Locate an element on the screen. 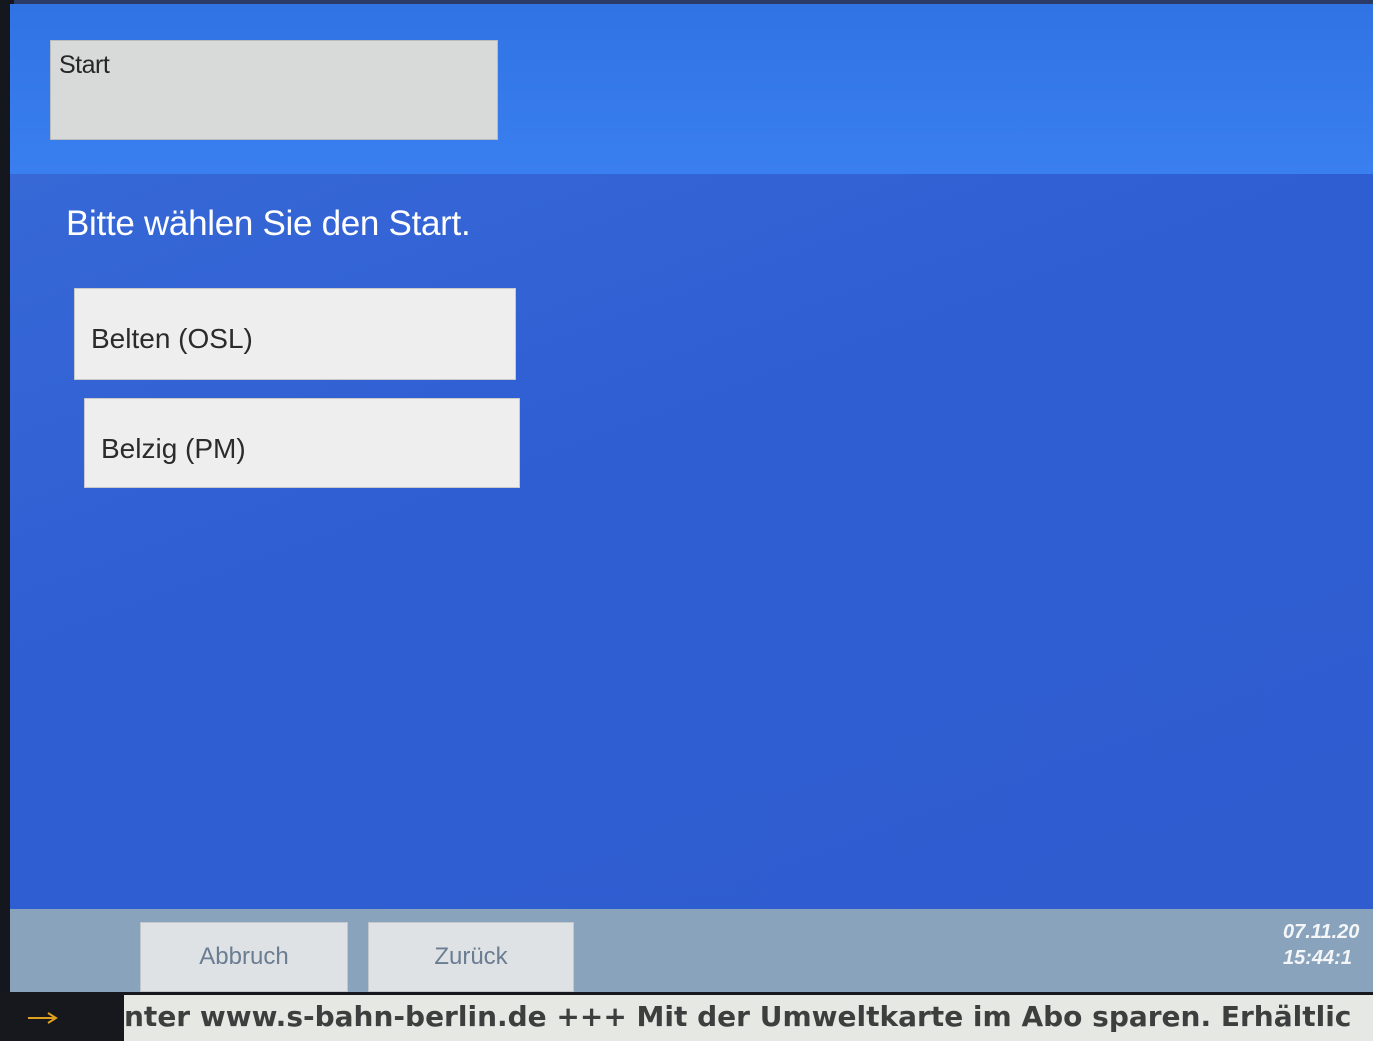 This screenshot has height=1041, width=1373. start-field: Start is located at coordinates (274, 90).